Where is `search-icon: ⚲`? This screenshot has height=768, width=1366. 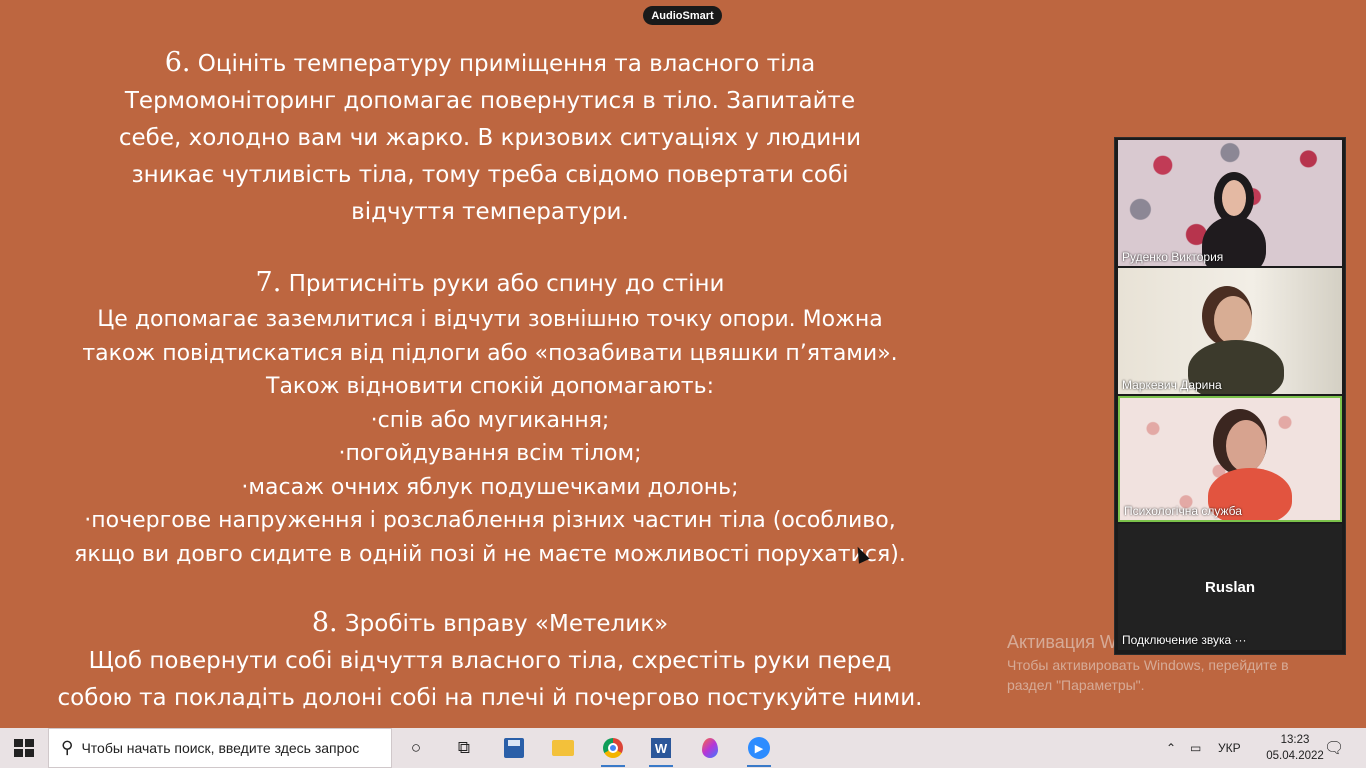
search-icon: ⚲ is located at coordinates (67, 747).